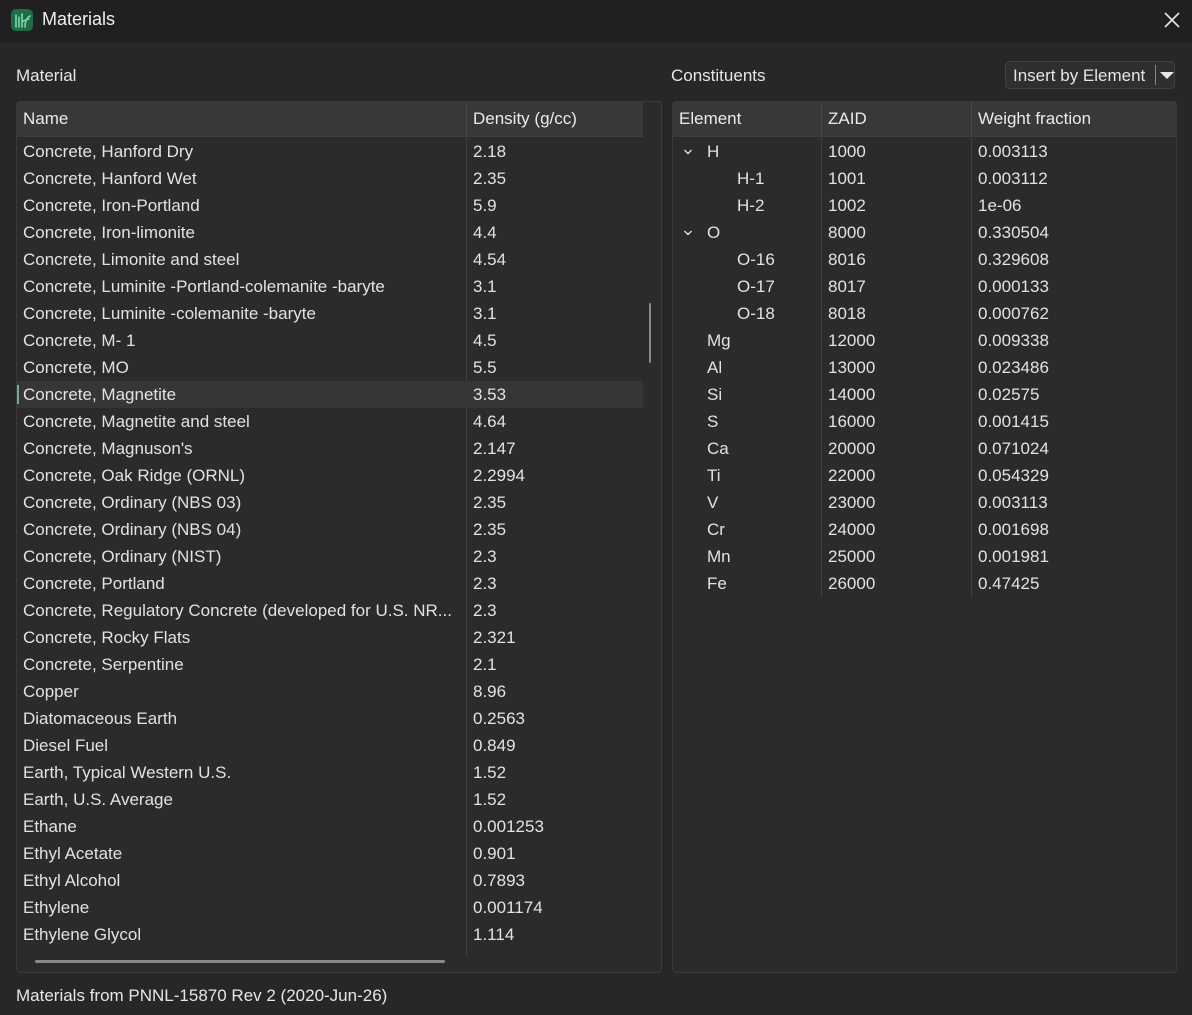 The height and width of the screenshot is (1015, 1192). I want to click on table-row: Concrete, Magnetite and steel 4.64, so click(330, 421).